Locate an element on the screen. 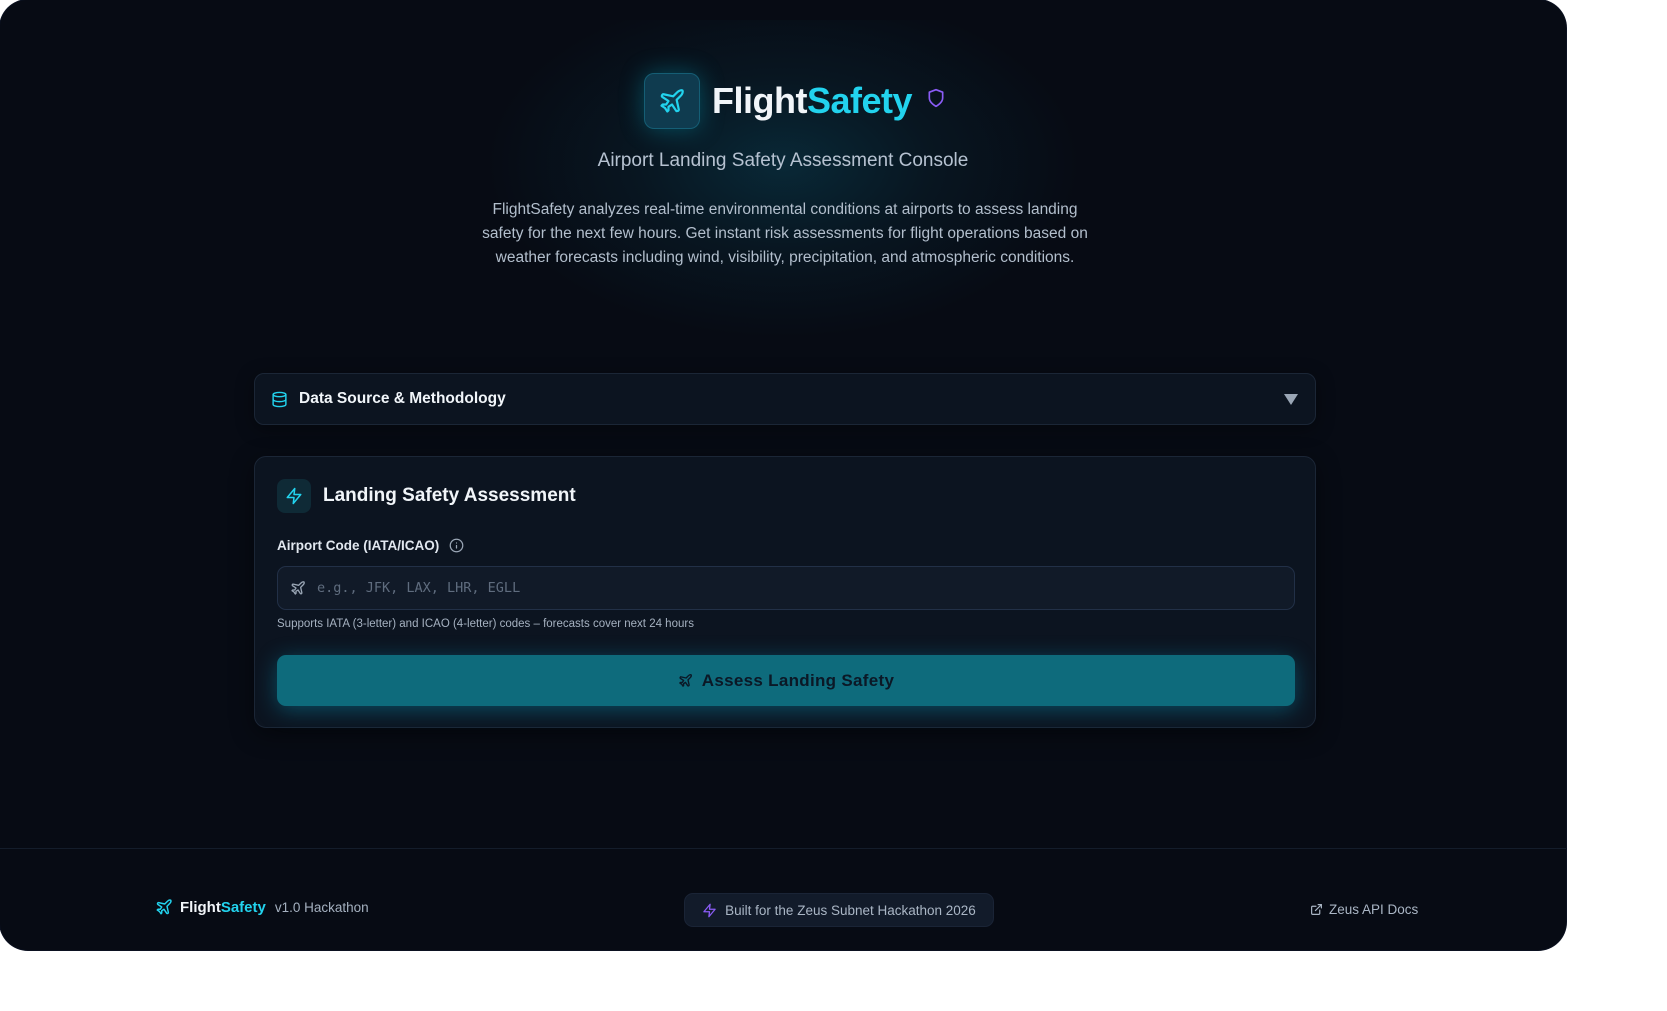  footer-brand-part2: Safety is located at coordinates (243, 907).